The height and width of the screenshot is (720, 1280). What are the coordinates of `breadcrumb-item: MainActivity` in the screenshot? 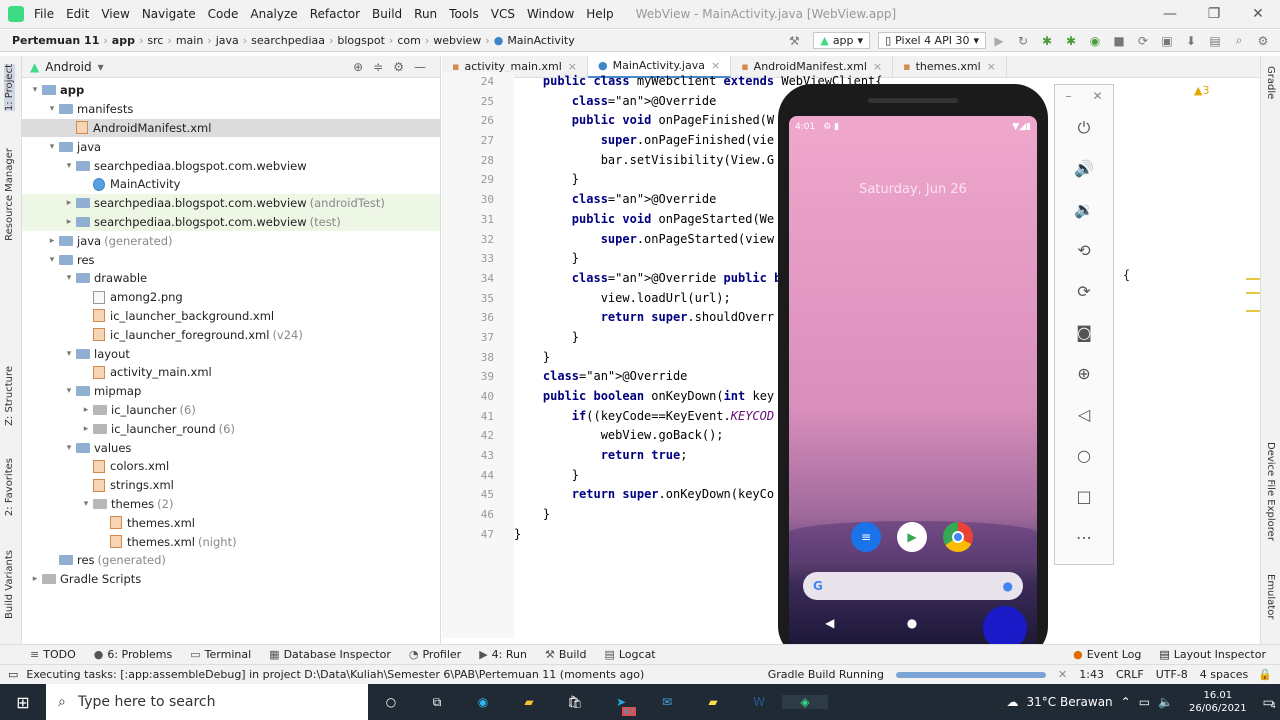 It's located at (540, 40).